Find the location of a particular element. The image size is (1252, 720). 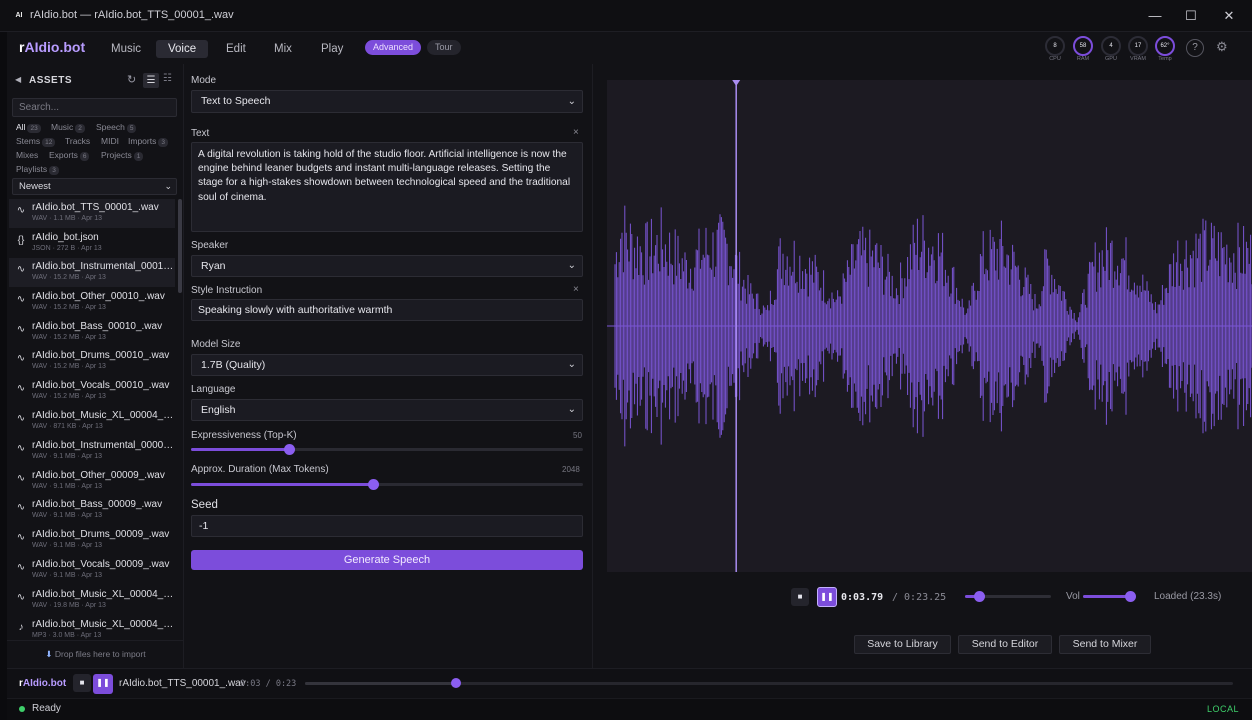

chevron-down-icon: ⌄ is located at coordinates (571, 409).